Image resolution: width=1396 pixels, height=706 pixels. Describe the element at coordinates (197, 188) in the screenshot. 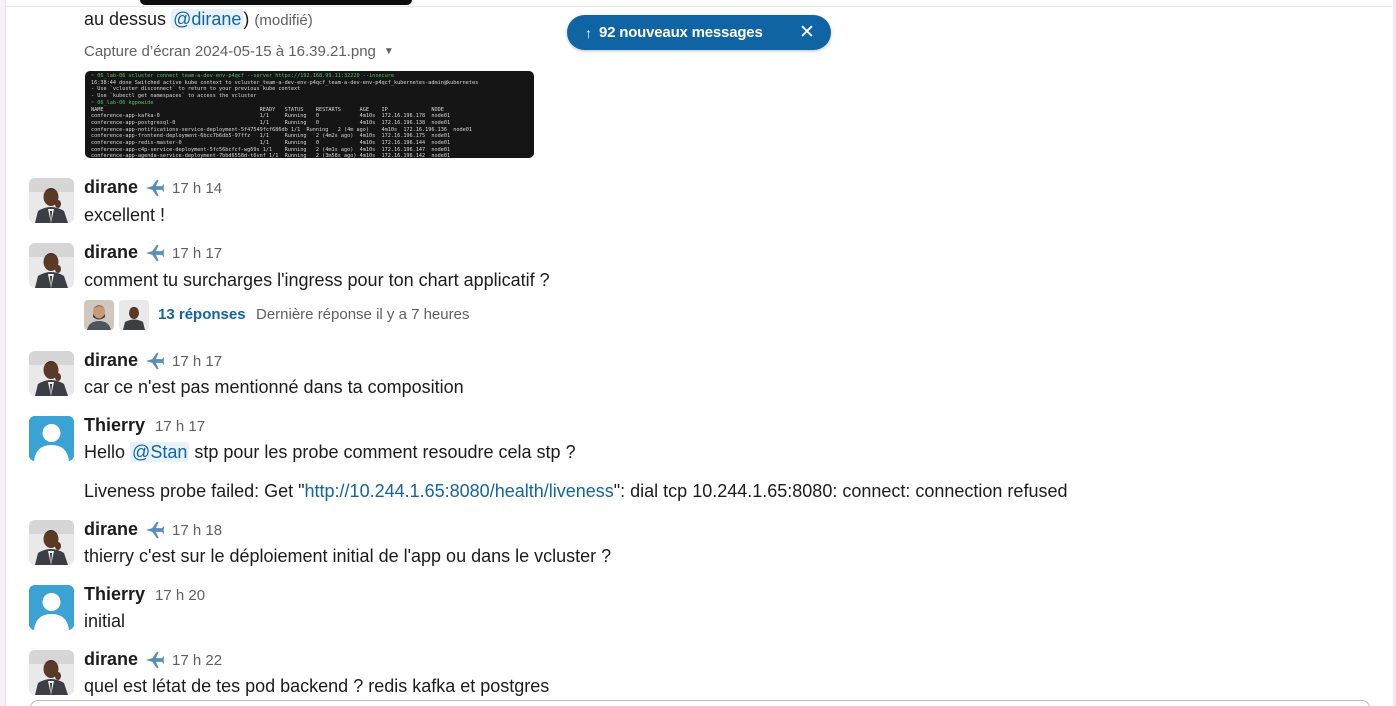

I see `message-timestamp: 17 h 14` at that location.